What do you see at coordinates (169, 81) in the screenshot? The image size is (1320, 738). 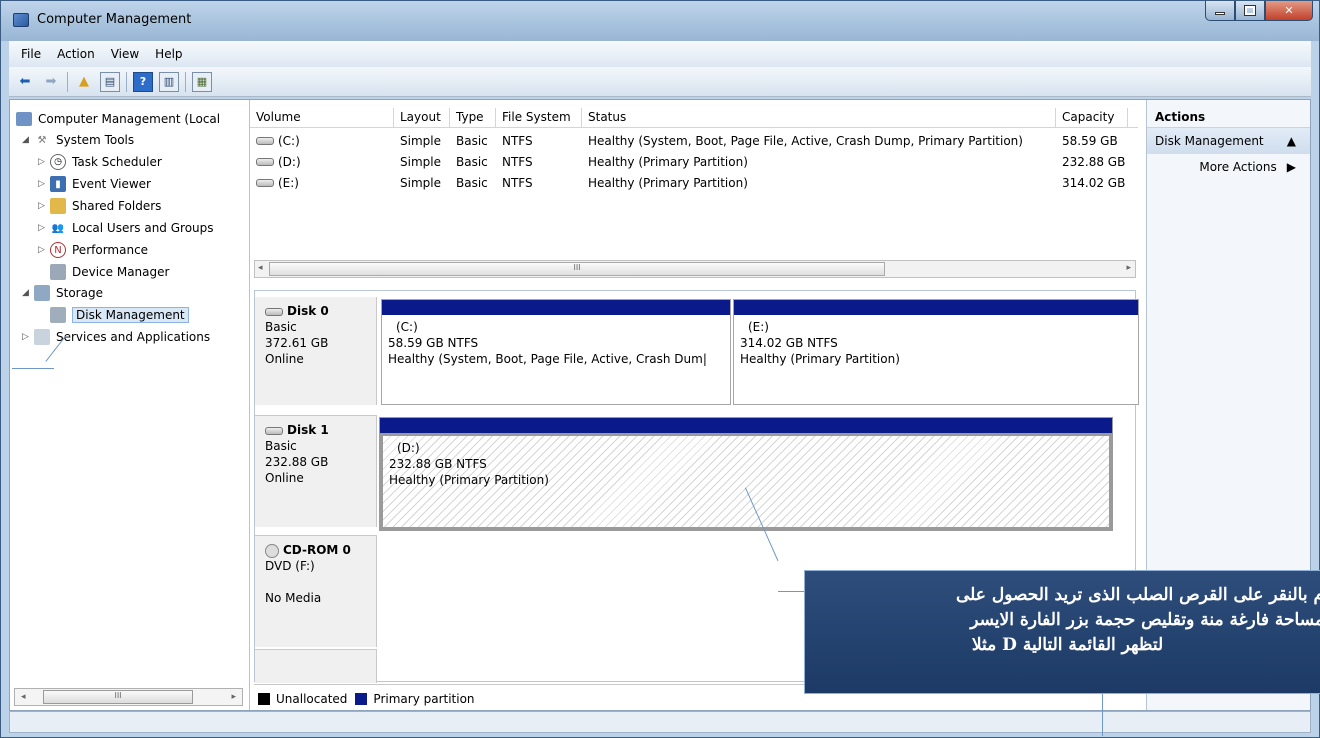 I see `show-hide-action-pane-icon: ▥` at bounding box center [169, 81].